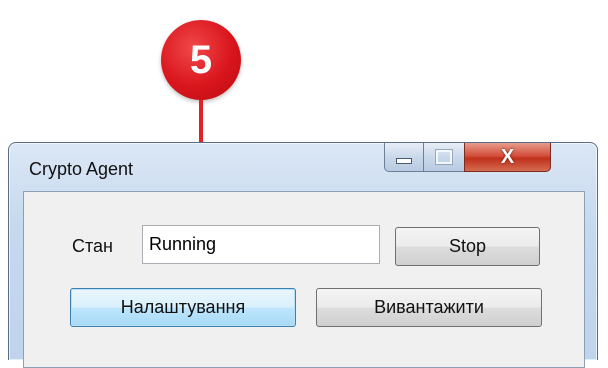 Image resolution: width=608 pixels, height=368 pixels. I want to click on callout-number: 5, so click(201, 59).